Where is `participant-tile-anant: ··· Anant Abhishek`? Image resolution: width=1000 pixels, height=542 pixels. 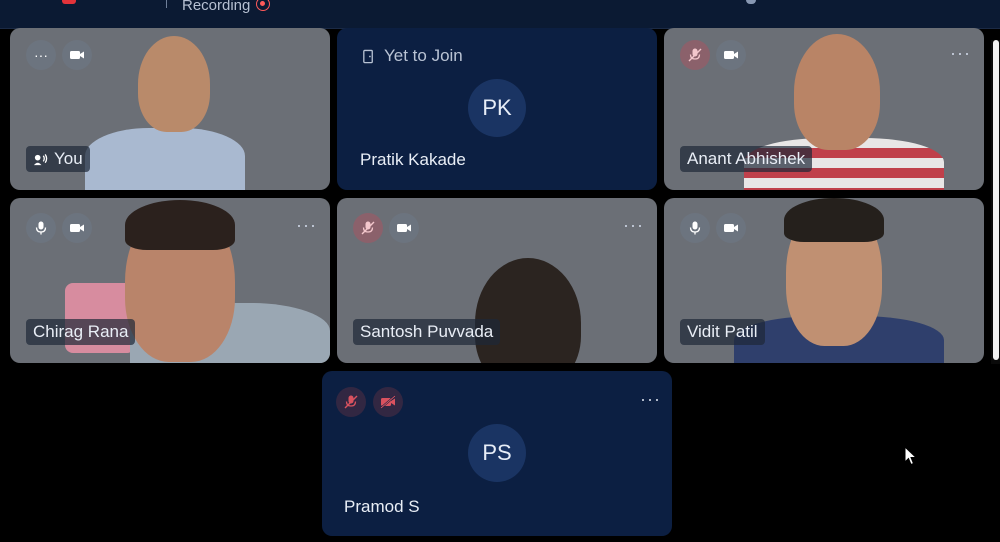 participant-tile-anant: ··· Anant Abhishek is located at coordinates (824, 109).